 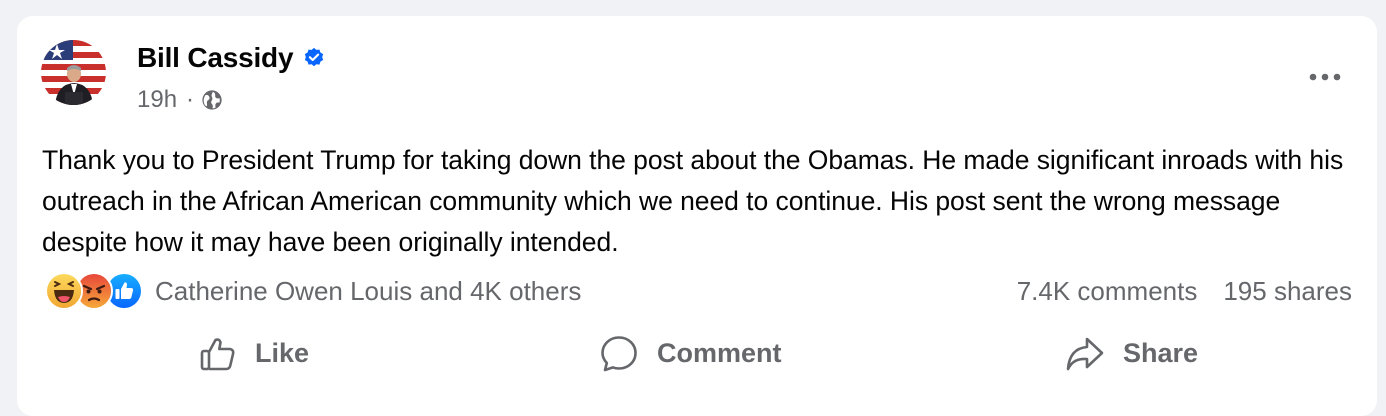 I want to click on verified-badge-icon, so click(x=314, y=58).